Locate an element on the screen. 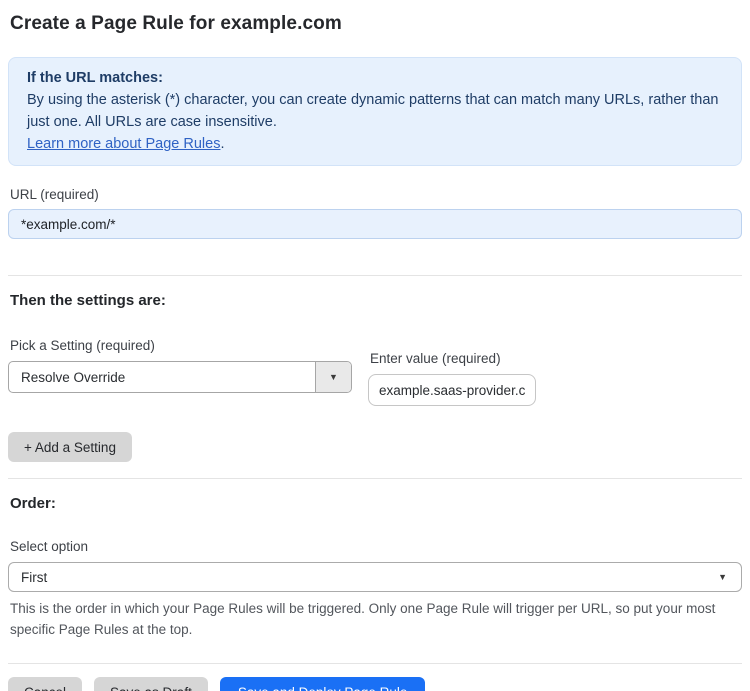  info-box-link-line: Learn more about Page Rules. is located at coordinates (375, 144).